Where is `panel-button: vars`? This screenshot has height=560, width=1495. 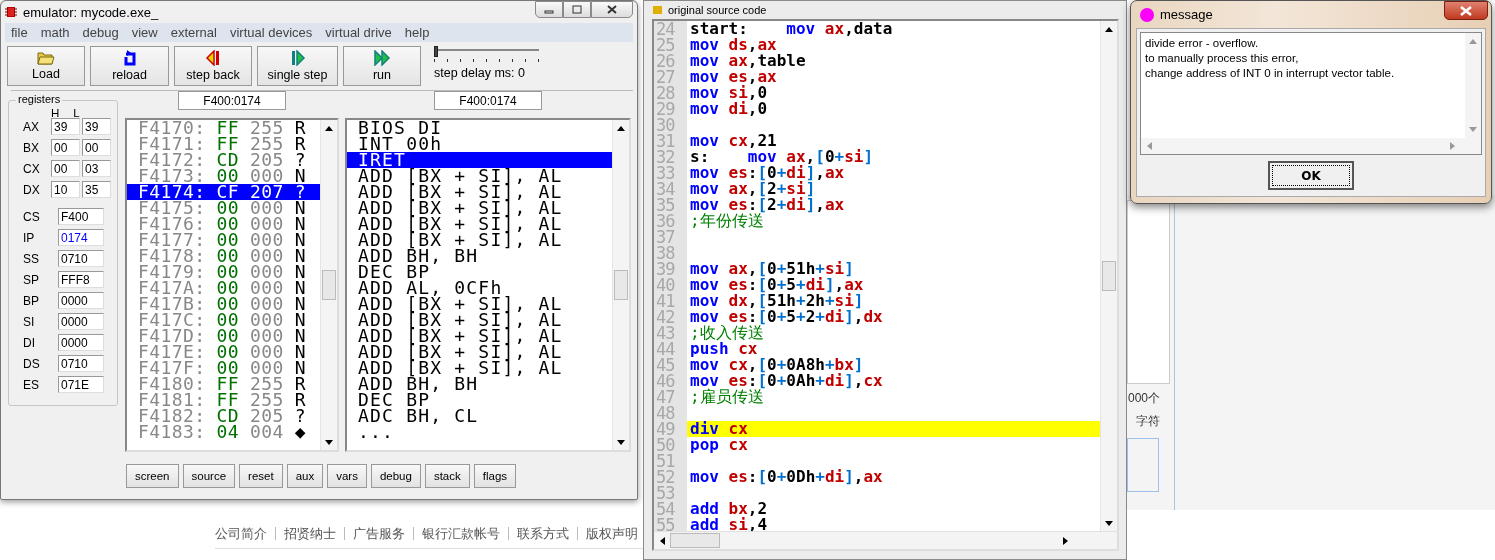 panel-button: vars is located at coordinates (347, 476).